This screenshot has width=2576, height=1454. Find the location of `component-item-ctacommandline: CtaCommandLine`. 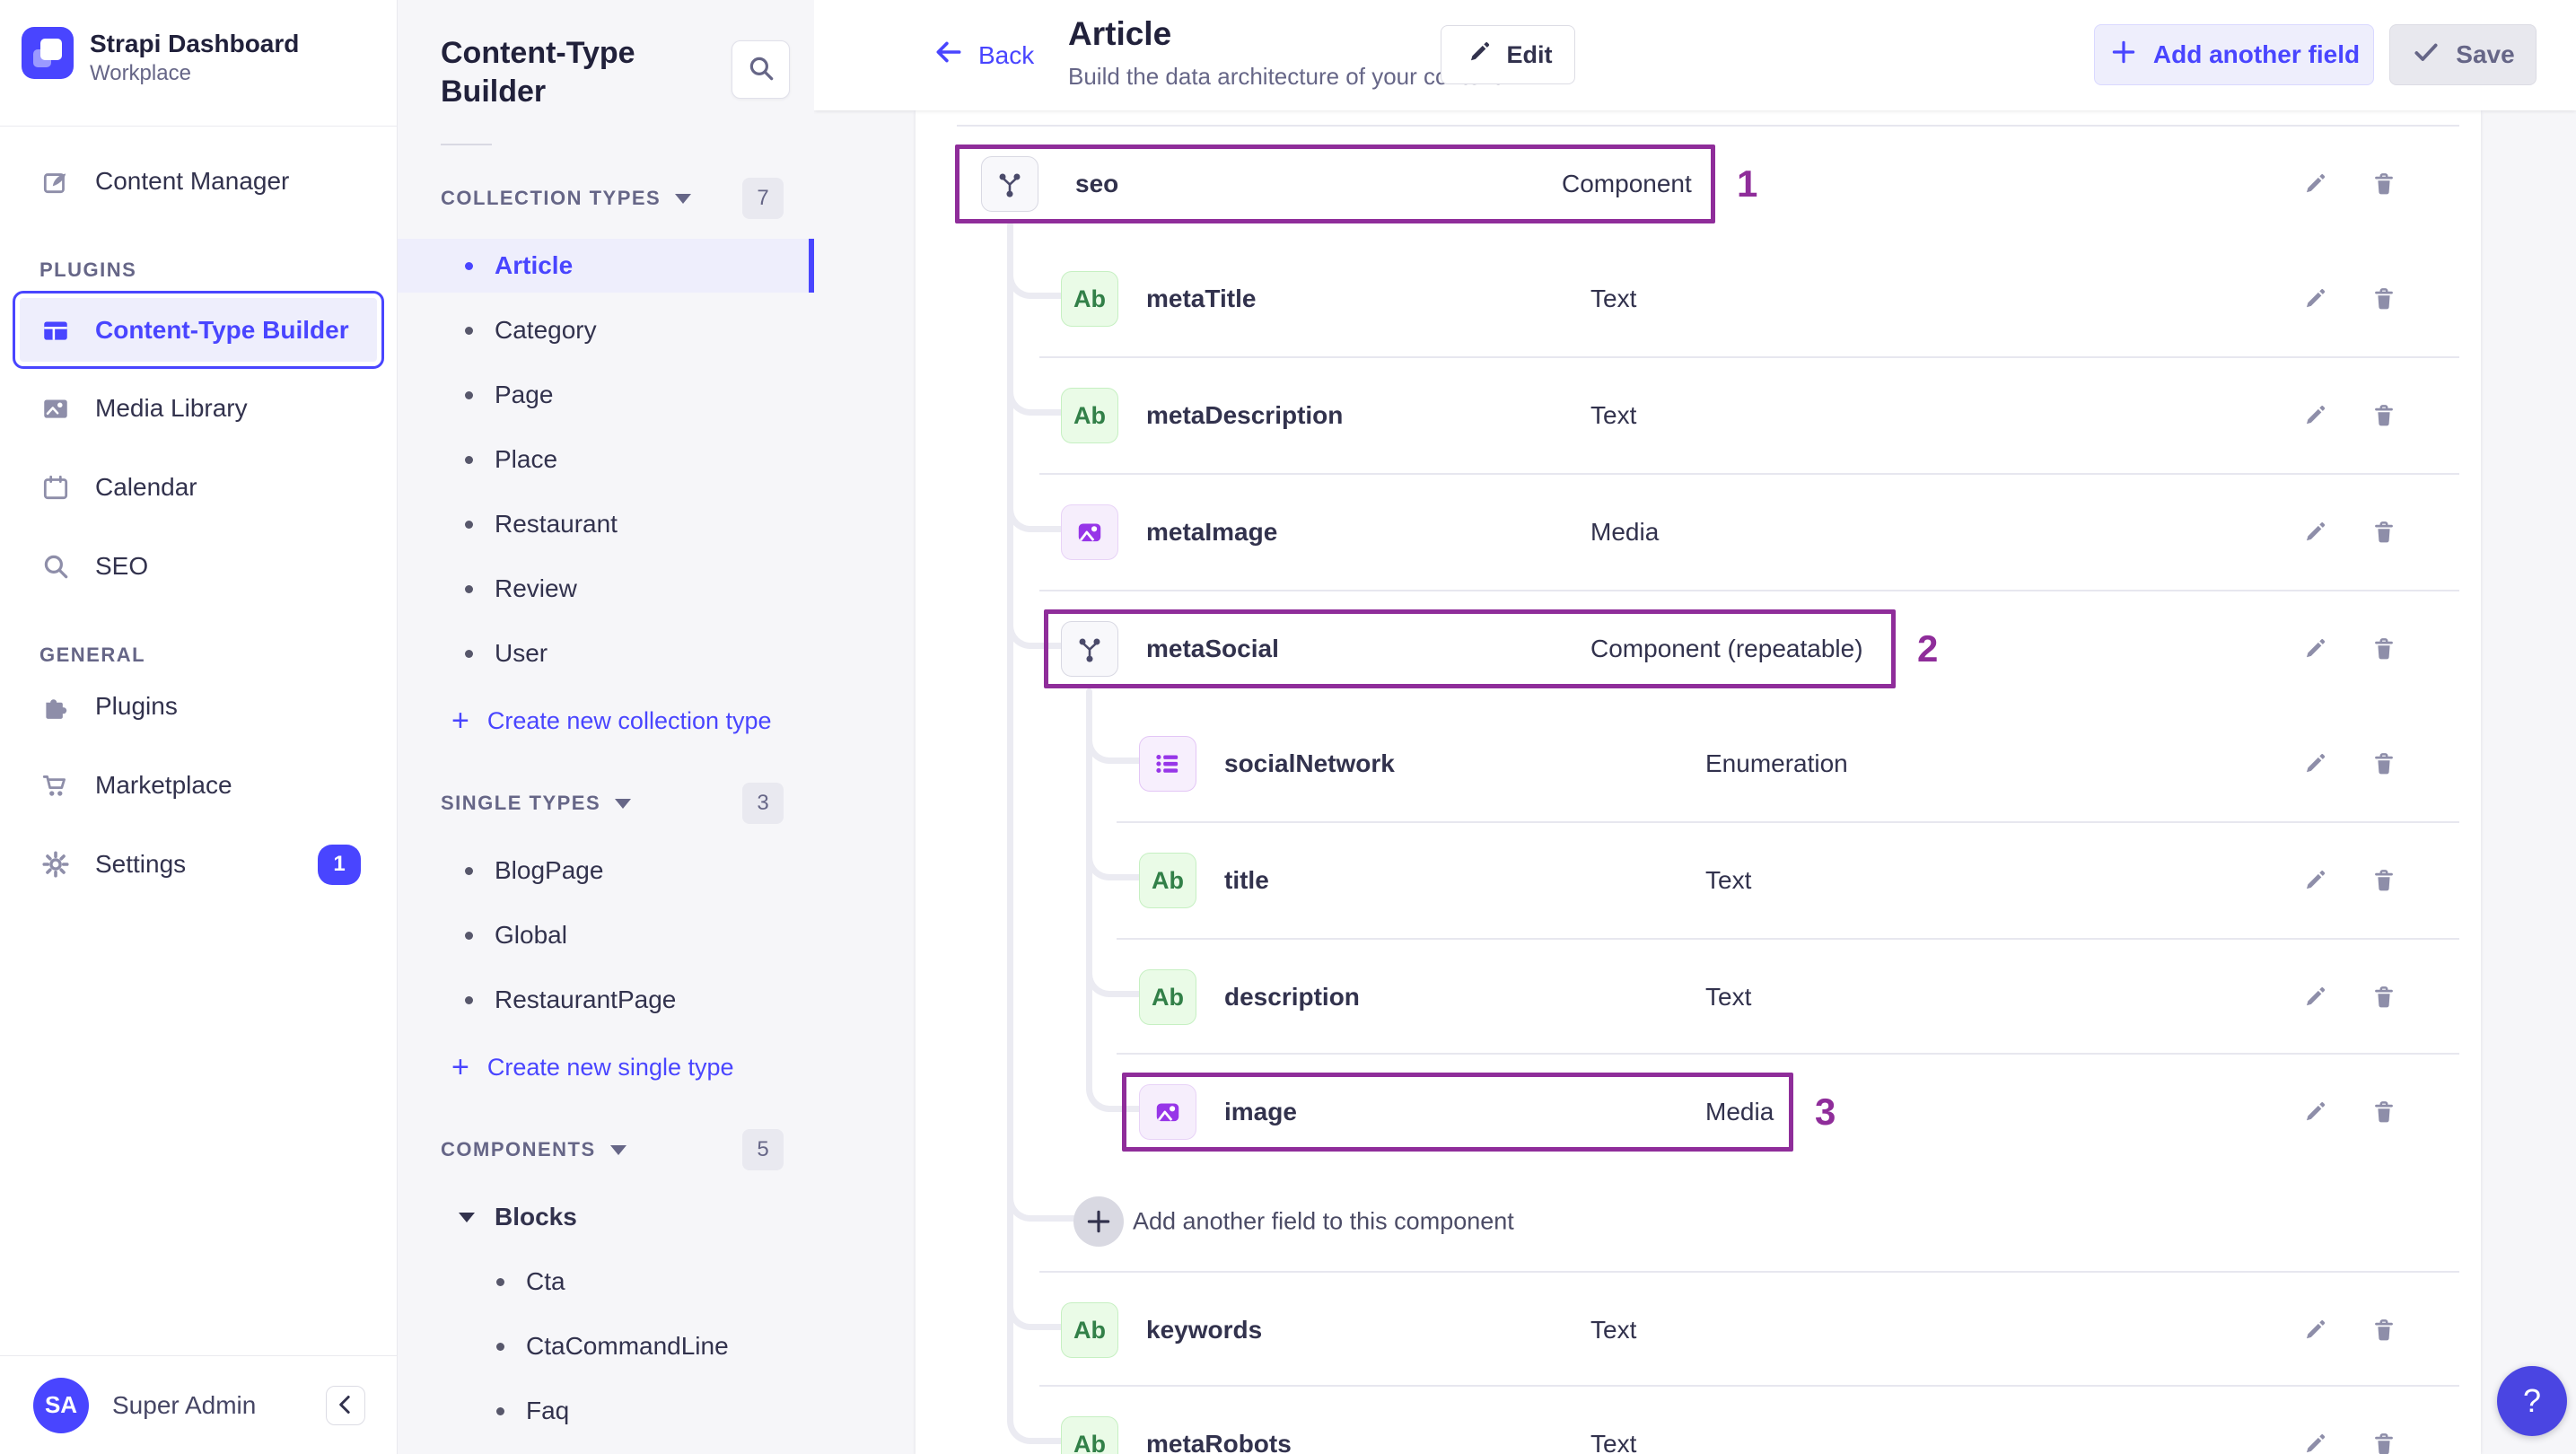

component-item-ctacommandline: CtaCommandLine is located at coordinates (606, 1346).